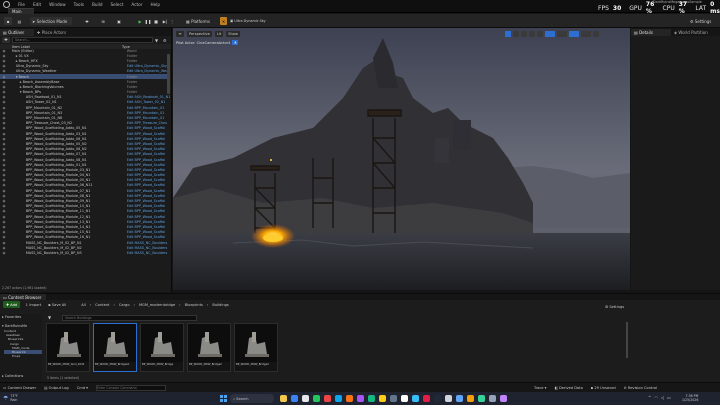 The width and height of the screenshot is (720, 405). I want to click on menu-edit: Edit, so click(37, 4).